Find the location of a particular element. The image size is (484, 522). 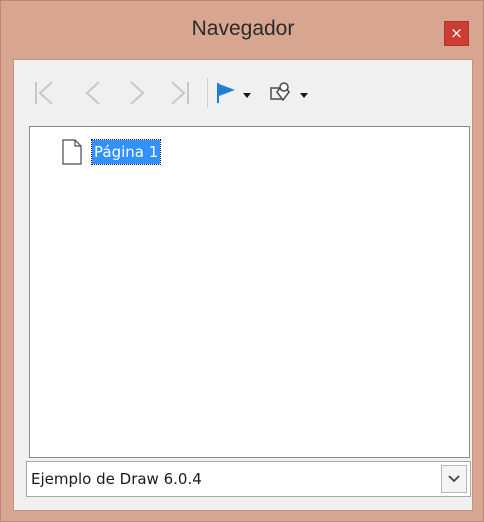

first-page-button is located at coordinates (45, 93).